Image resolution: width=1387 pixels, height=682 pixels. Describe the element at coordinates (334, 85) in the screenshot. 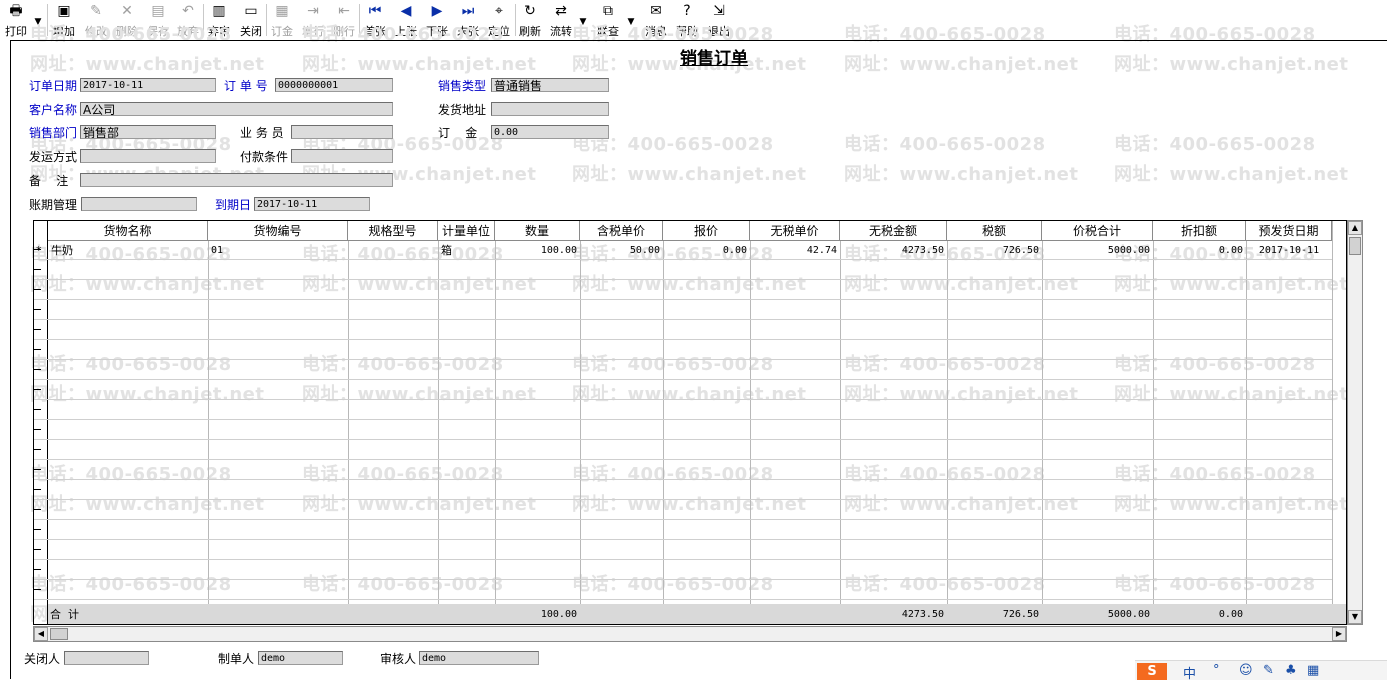

I see `order-no-field: 0000000001` at that location.